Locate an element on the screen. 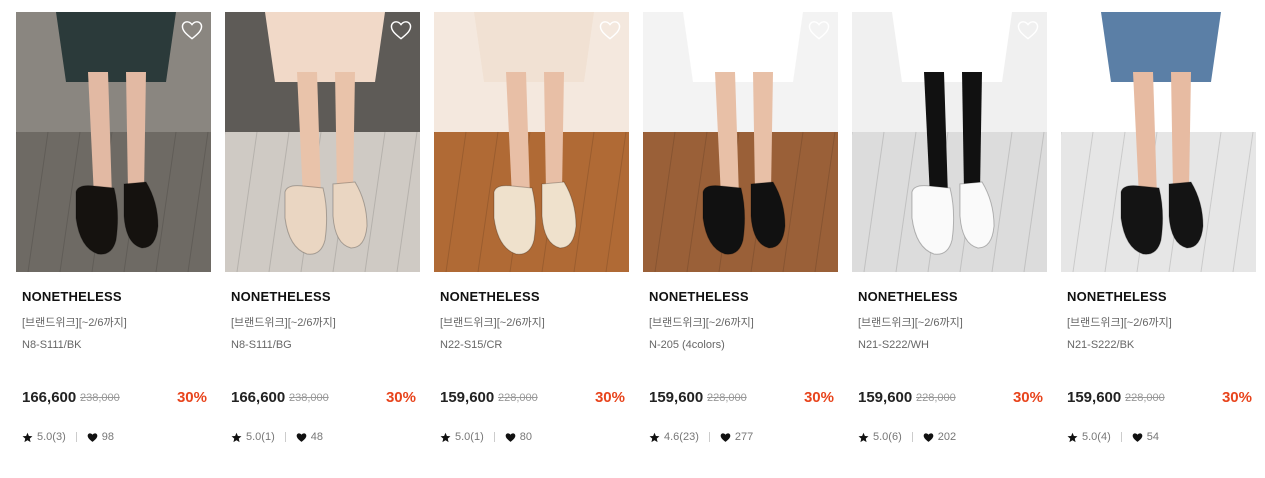 Image resolution: width=1265 pixels, height=478 pixels. likes-count: 202 is located at coordinates (947, 437).